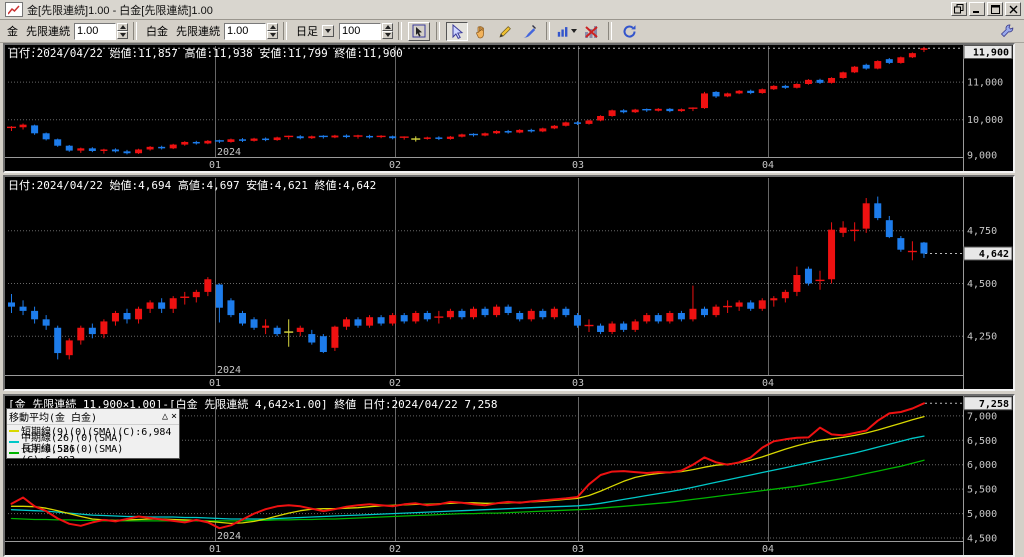 The height and width of the screenshot is (557, 1024). I want to click on select-tool-icon, so click(418, 30).